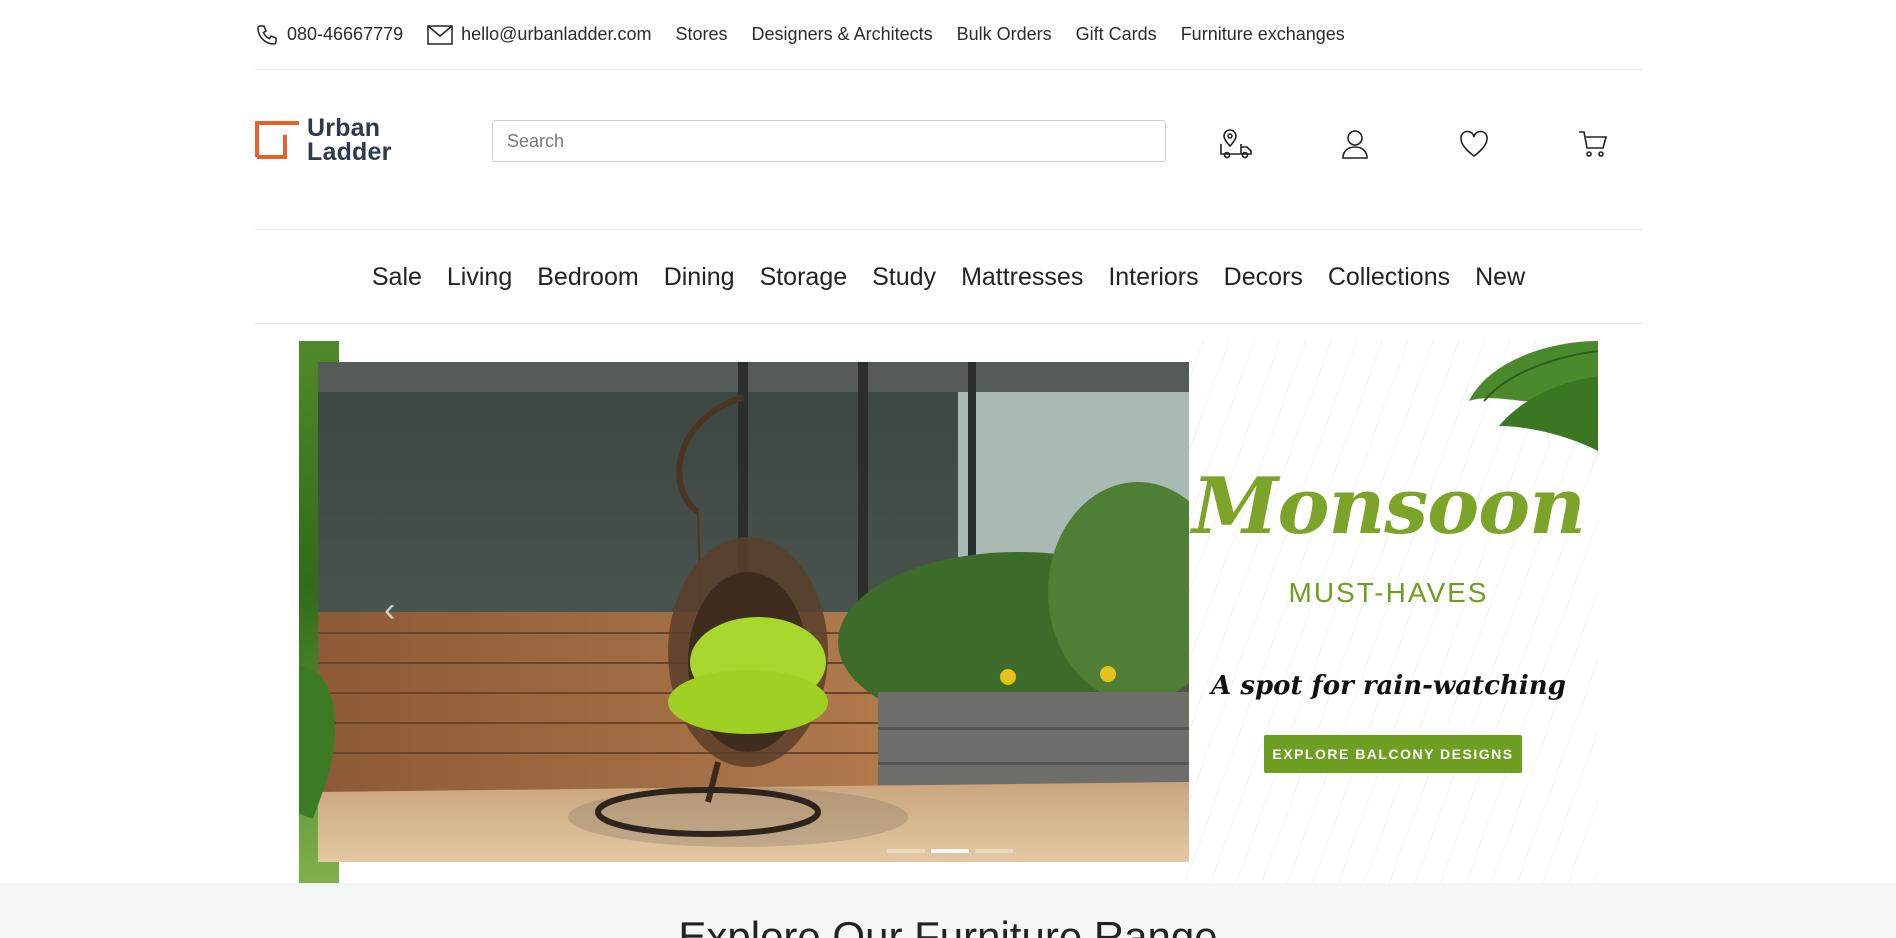 The height and width of the screenshot is (938, 1896). Describe the element at coordinates (804, 277) in the screenshot. I see `nav-item-storage: Storage` at that location.